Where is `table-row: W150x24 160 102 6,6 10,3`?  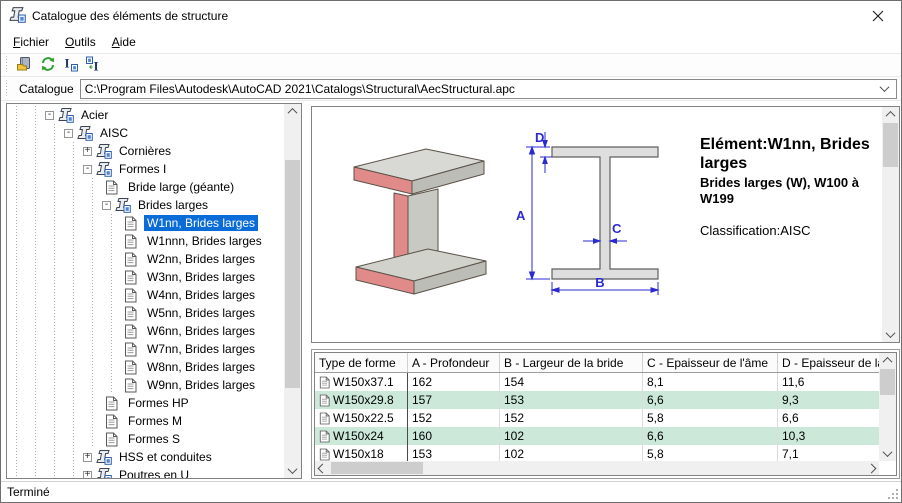
table-row: W150x24 160 102 6,6 10,3 is located at coordinates (597, 436).